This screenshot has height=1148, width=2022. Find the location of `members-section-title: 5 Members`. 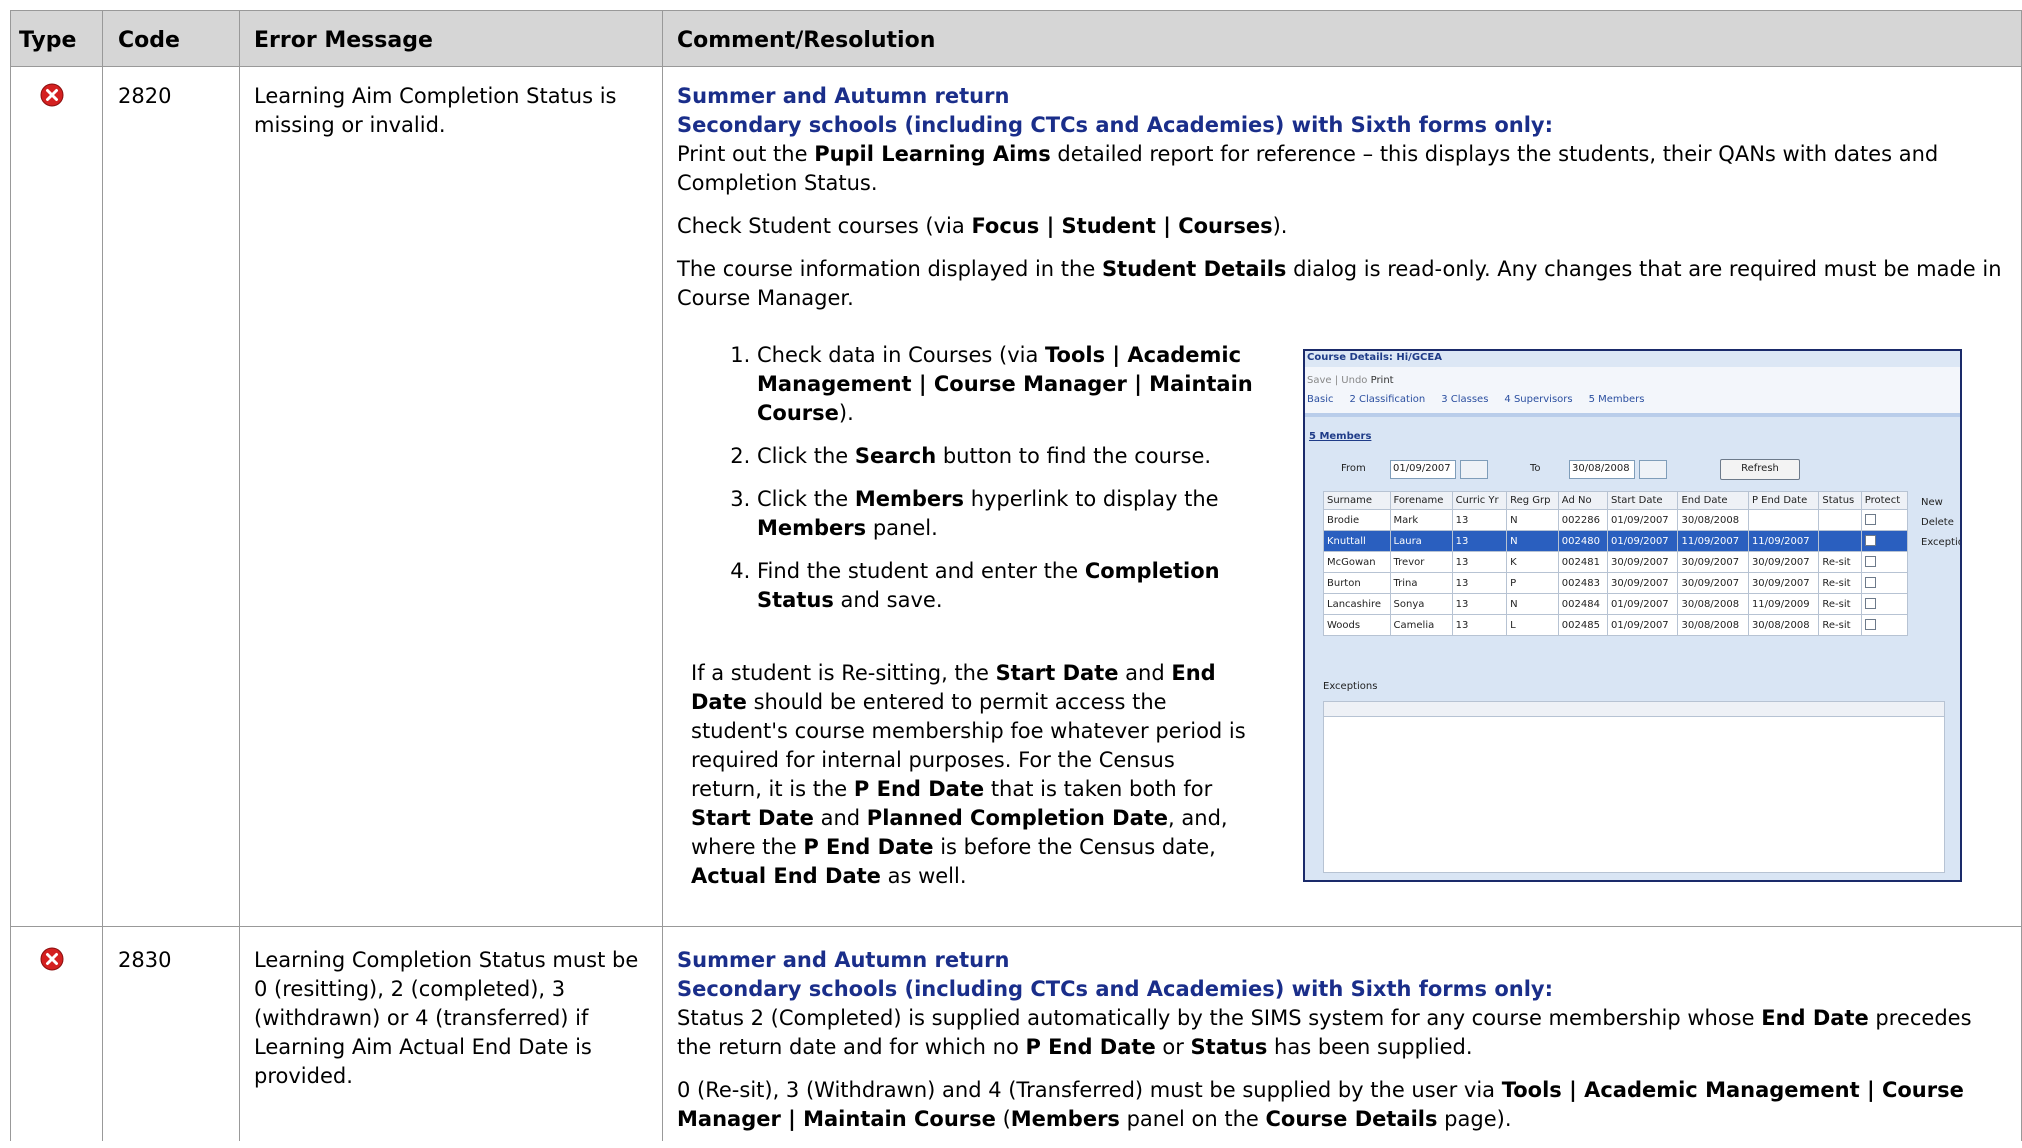

members-section-title: 5 Members is located at coordinates (1340, 436).